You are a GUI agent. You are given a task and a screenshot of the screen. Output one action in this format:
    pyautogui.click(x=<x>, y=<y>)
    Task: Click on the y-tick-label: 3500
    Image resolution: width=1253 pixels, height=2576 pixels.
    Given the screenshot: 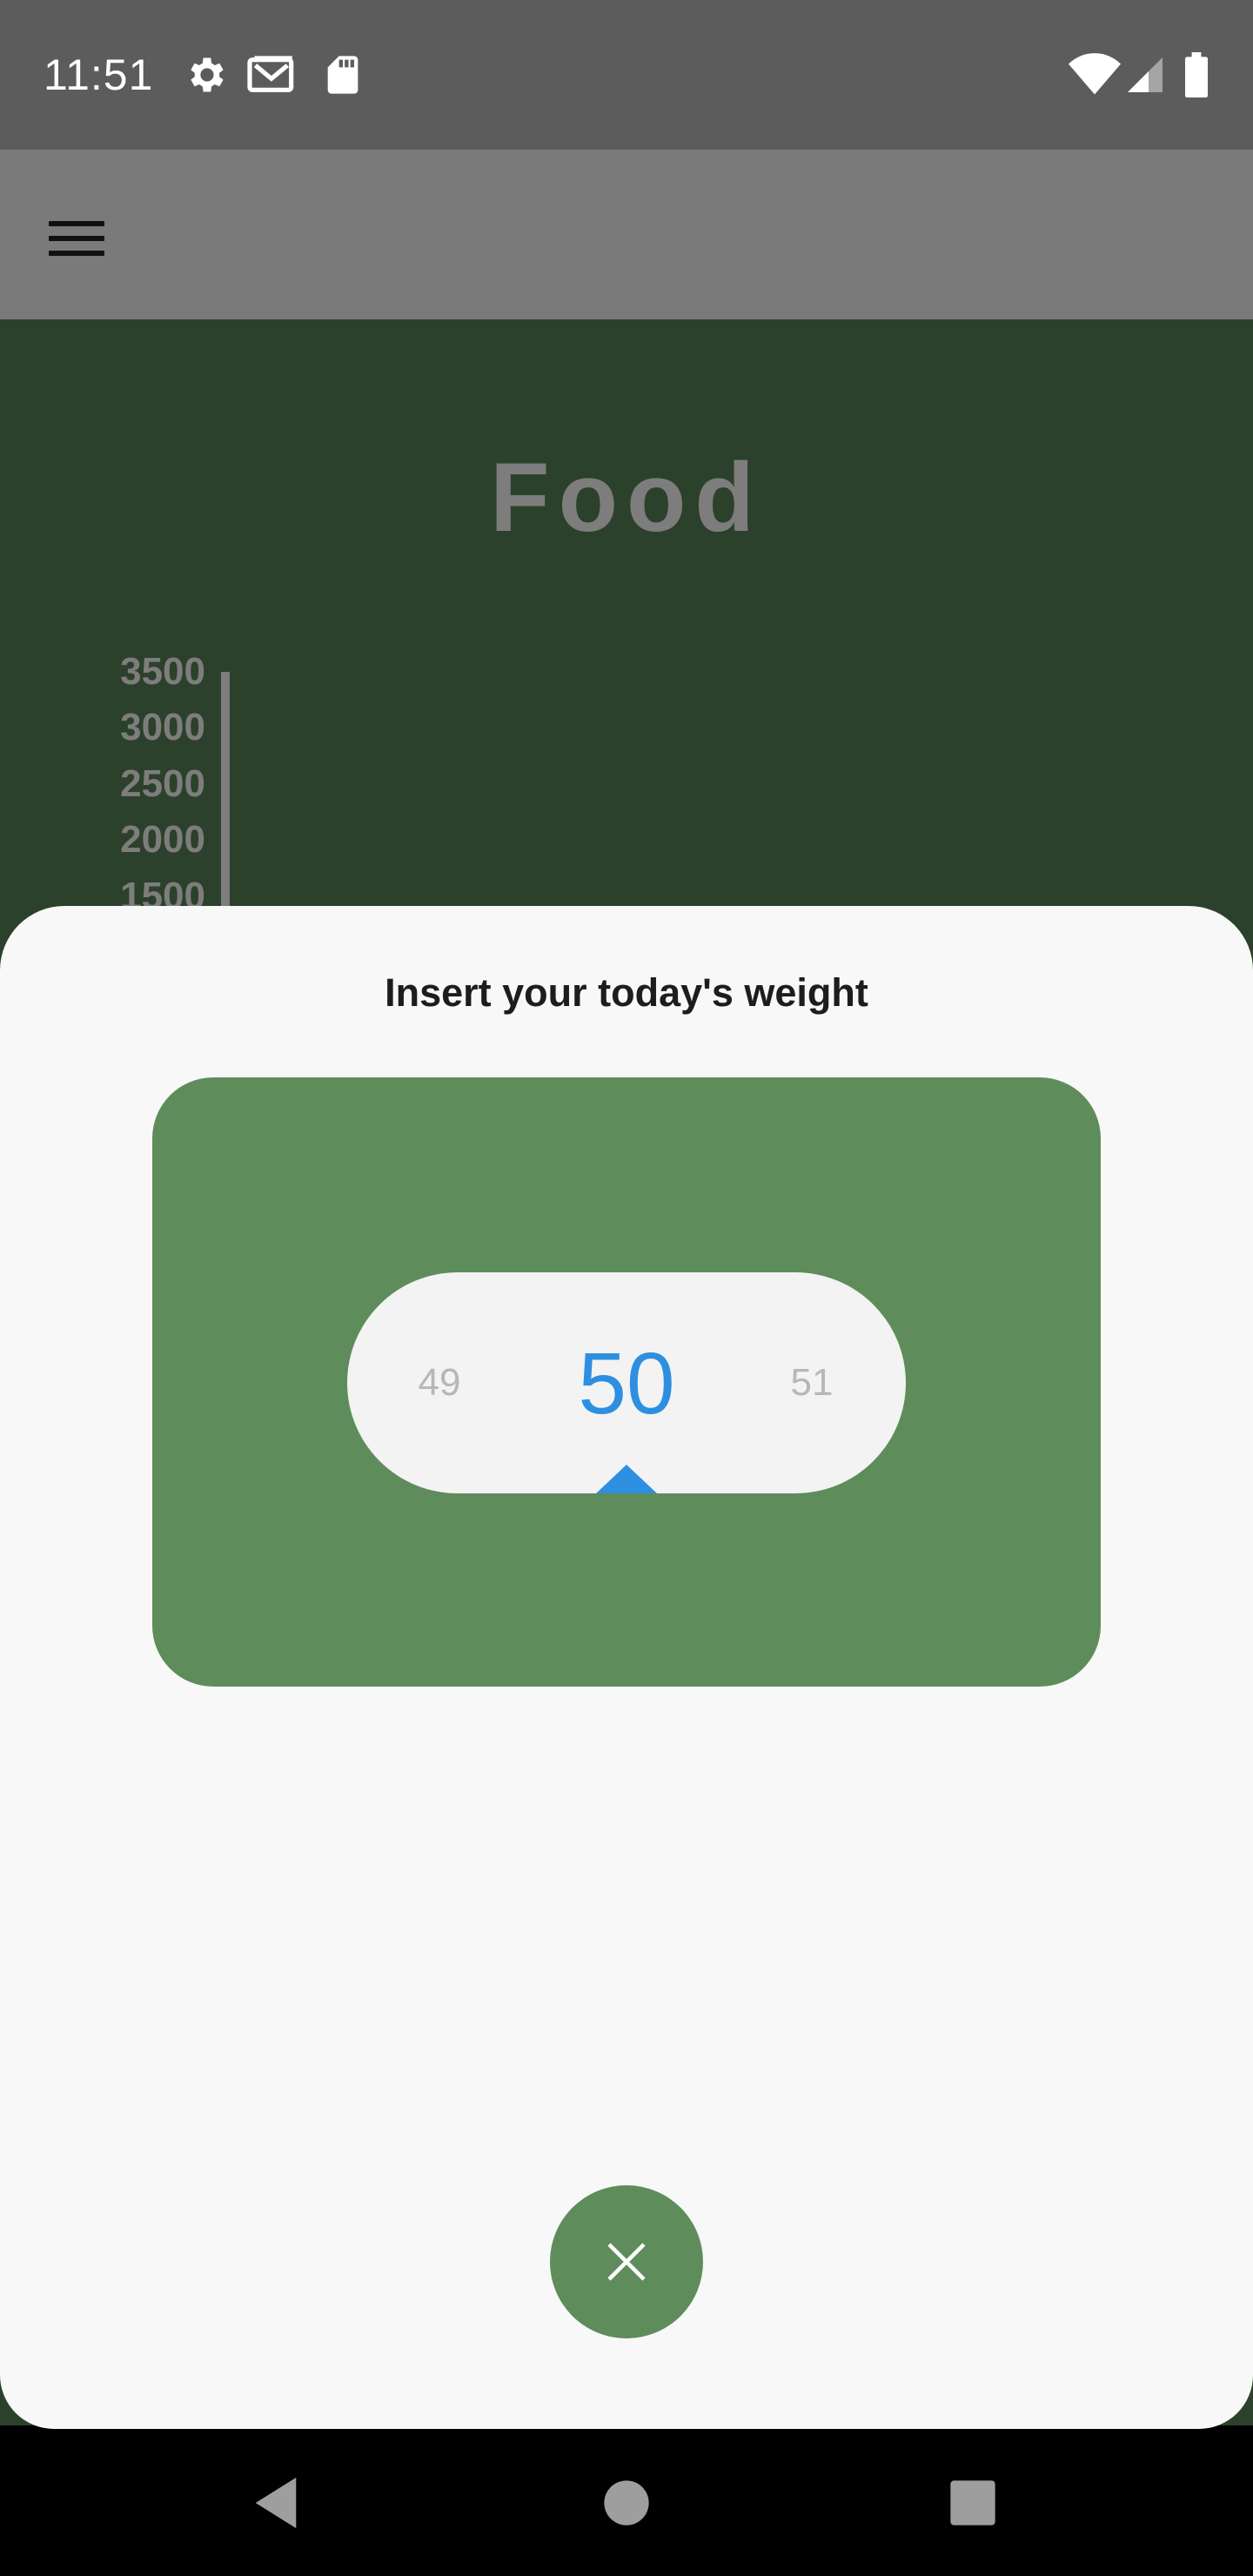 What is the action you would take?
    pyautogui.click(x=162, y=671)
    